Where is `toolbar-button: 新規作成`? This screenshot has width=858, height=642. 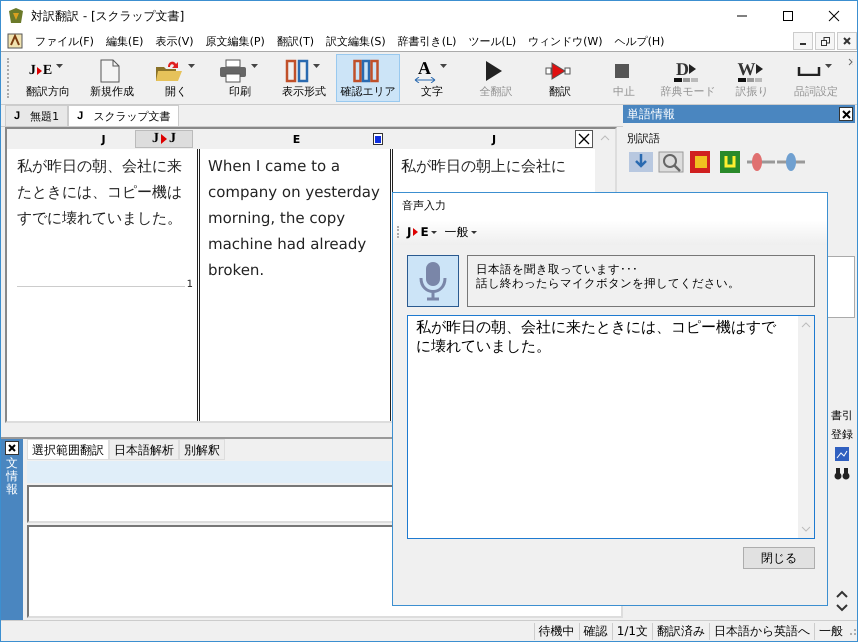 toolbar-button: 新規作成 is located at coordinates (112, 78).